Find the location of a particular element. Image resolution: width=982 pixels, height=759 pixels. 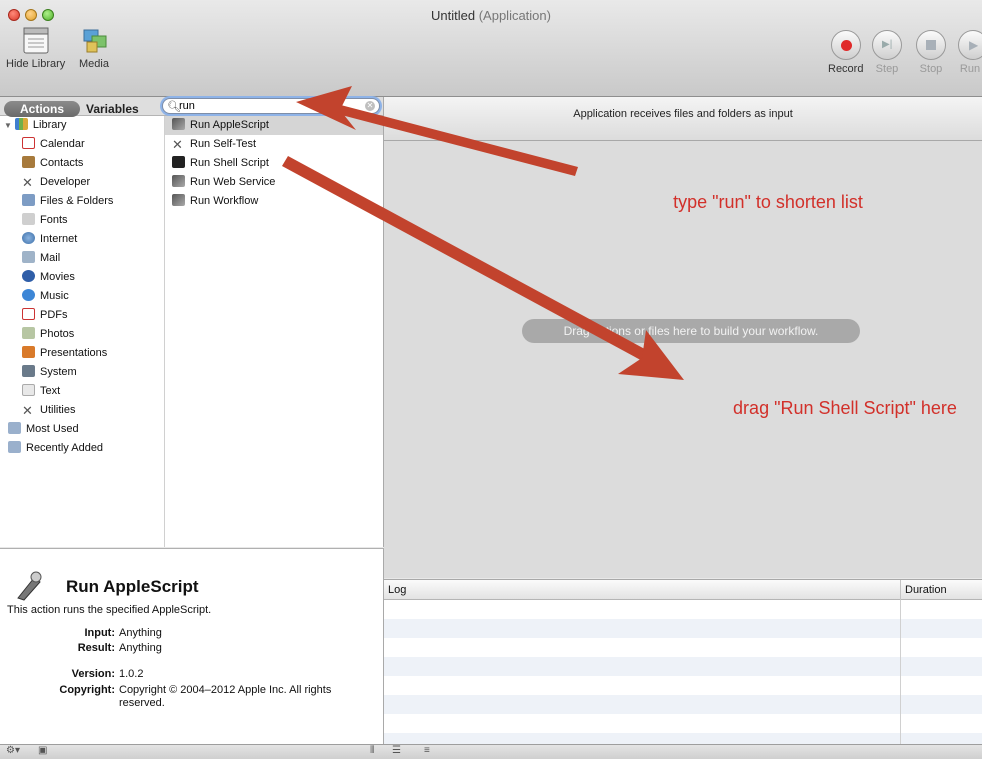

category-calendar: Calendar is located at coordinates (82, 144).